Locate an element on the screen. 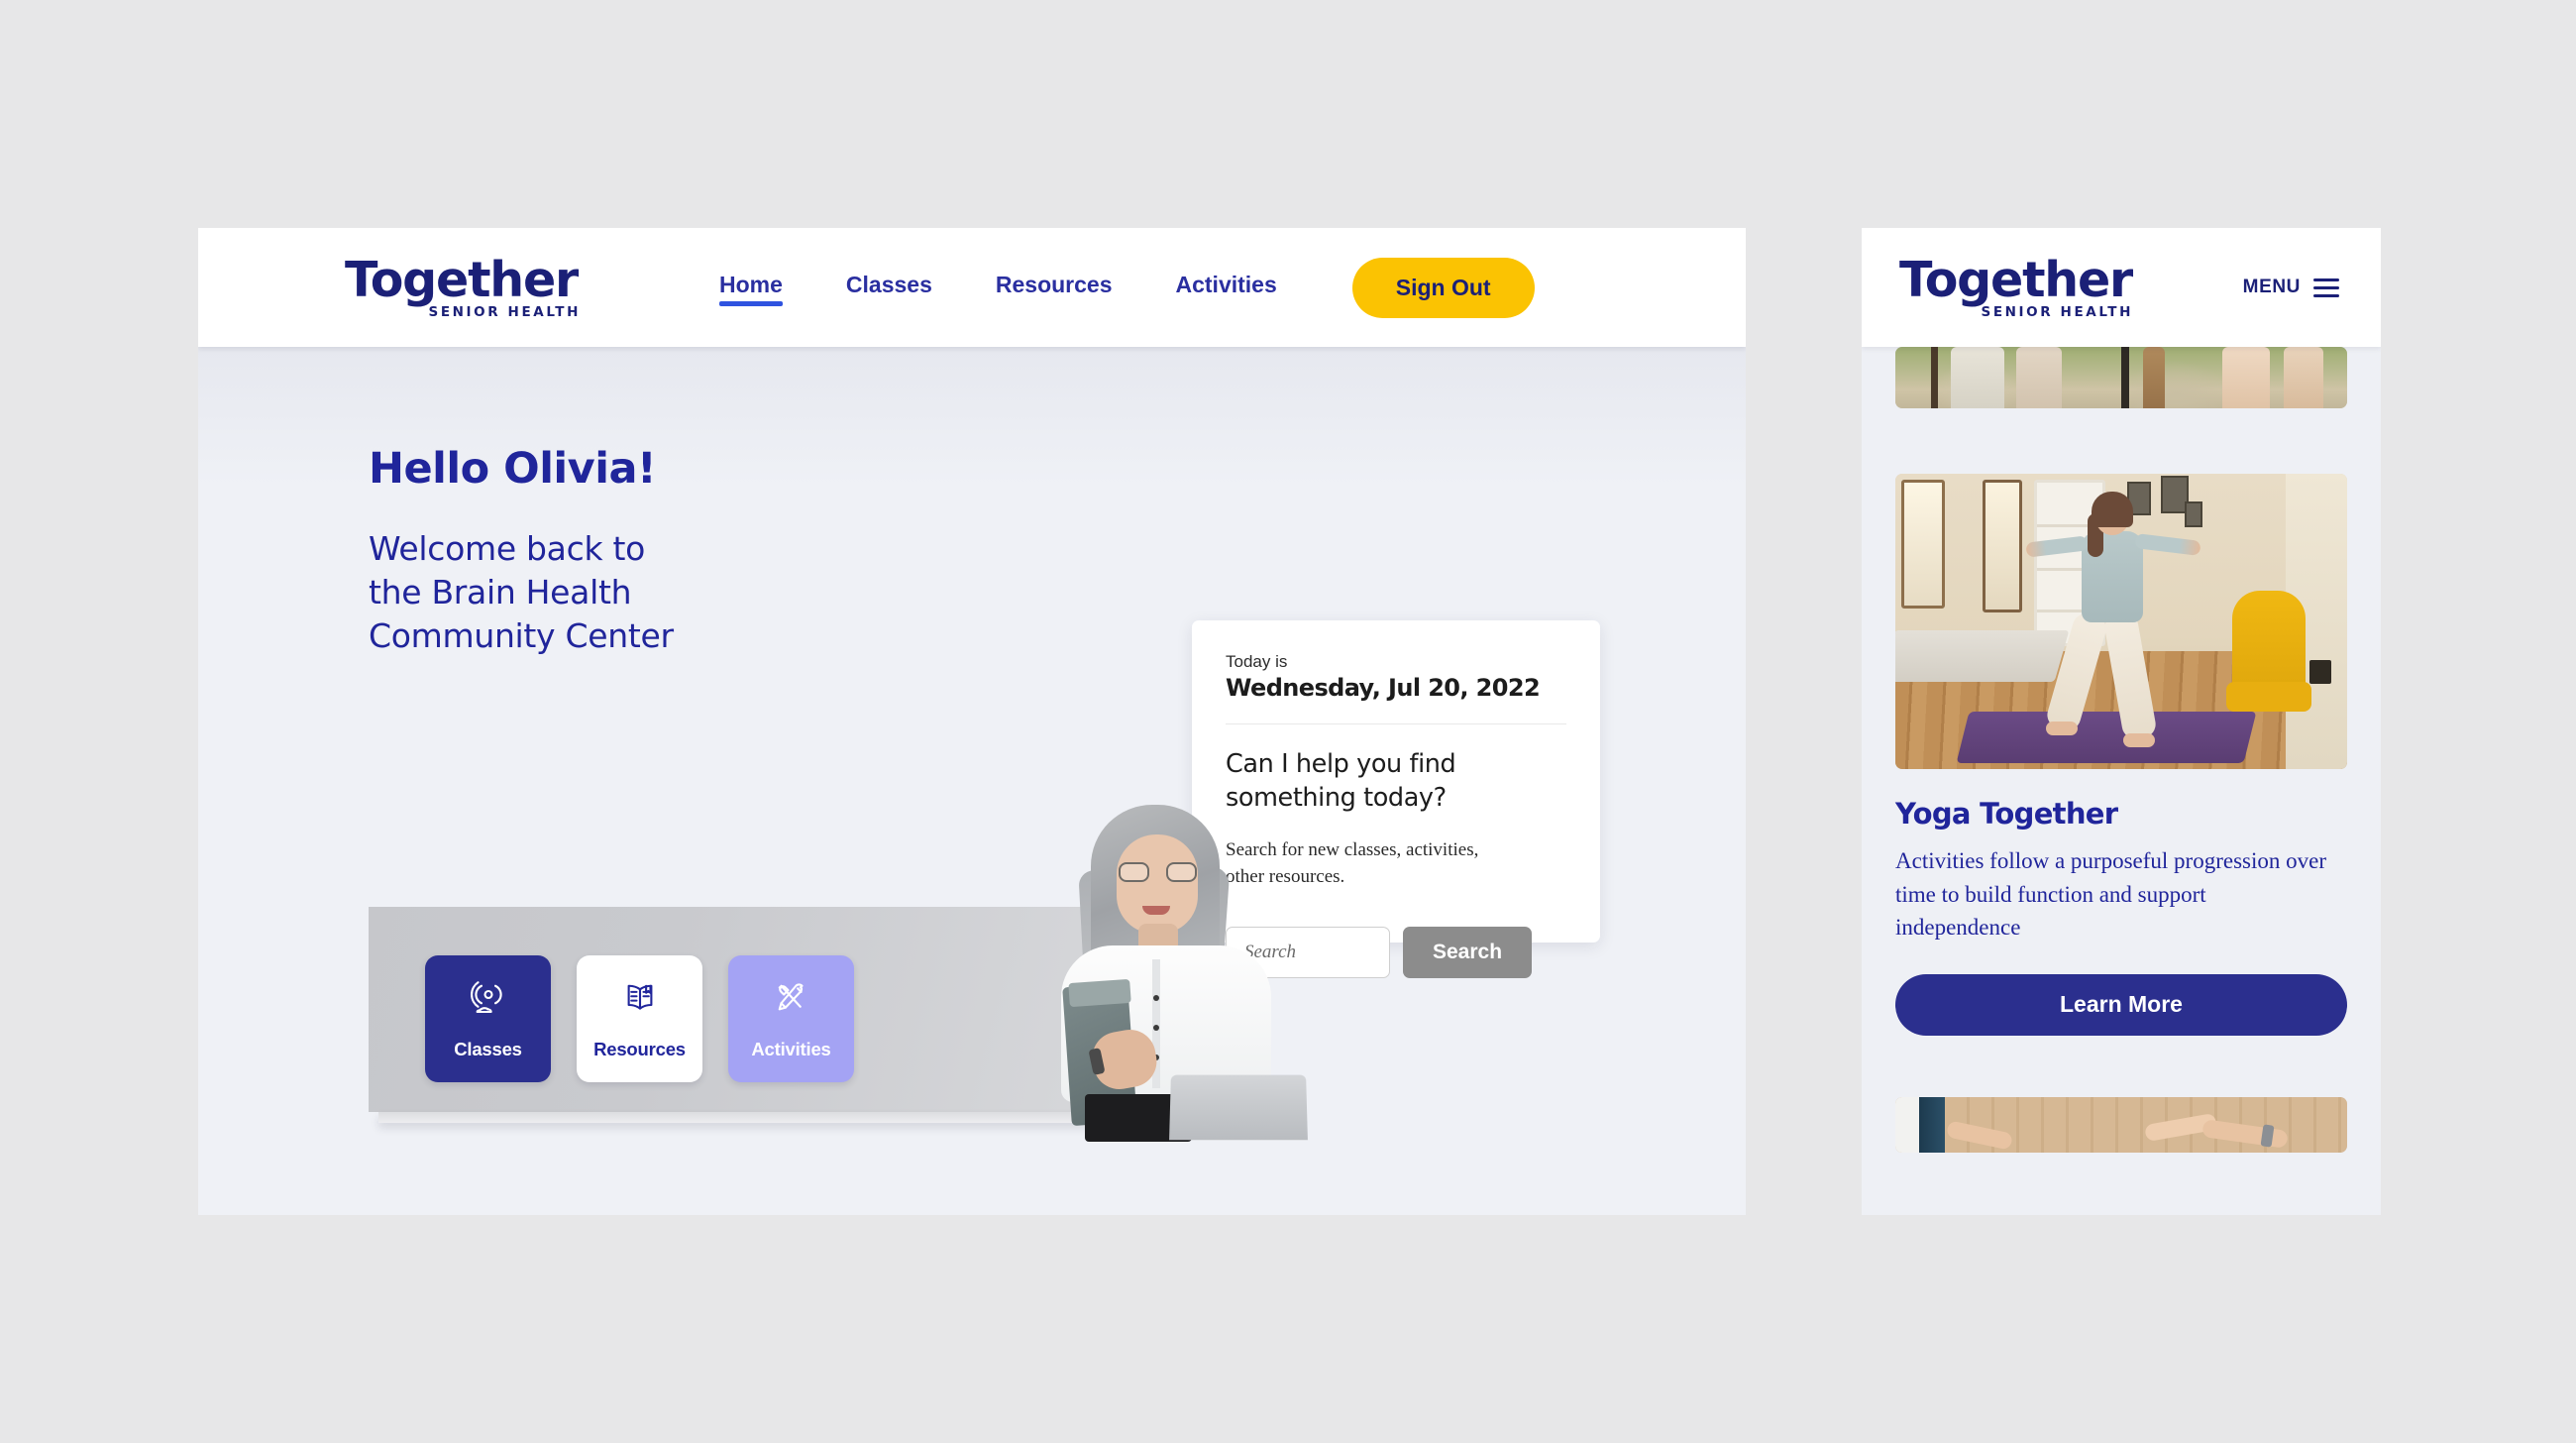 The image size is (2576, 1443). yoga-person is located at coordinates (2113, 626).